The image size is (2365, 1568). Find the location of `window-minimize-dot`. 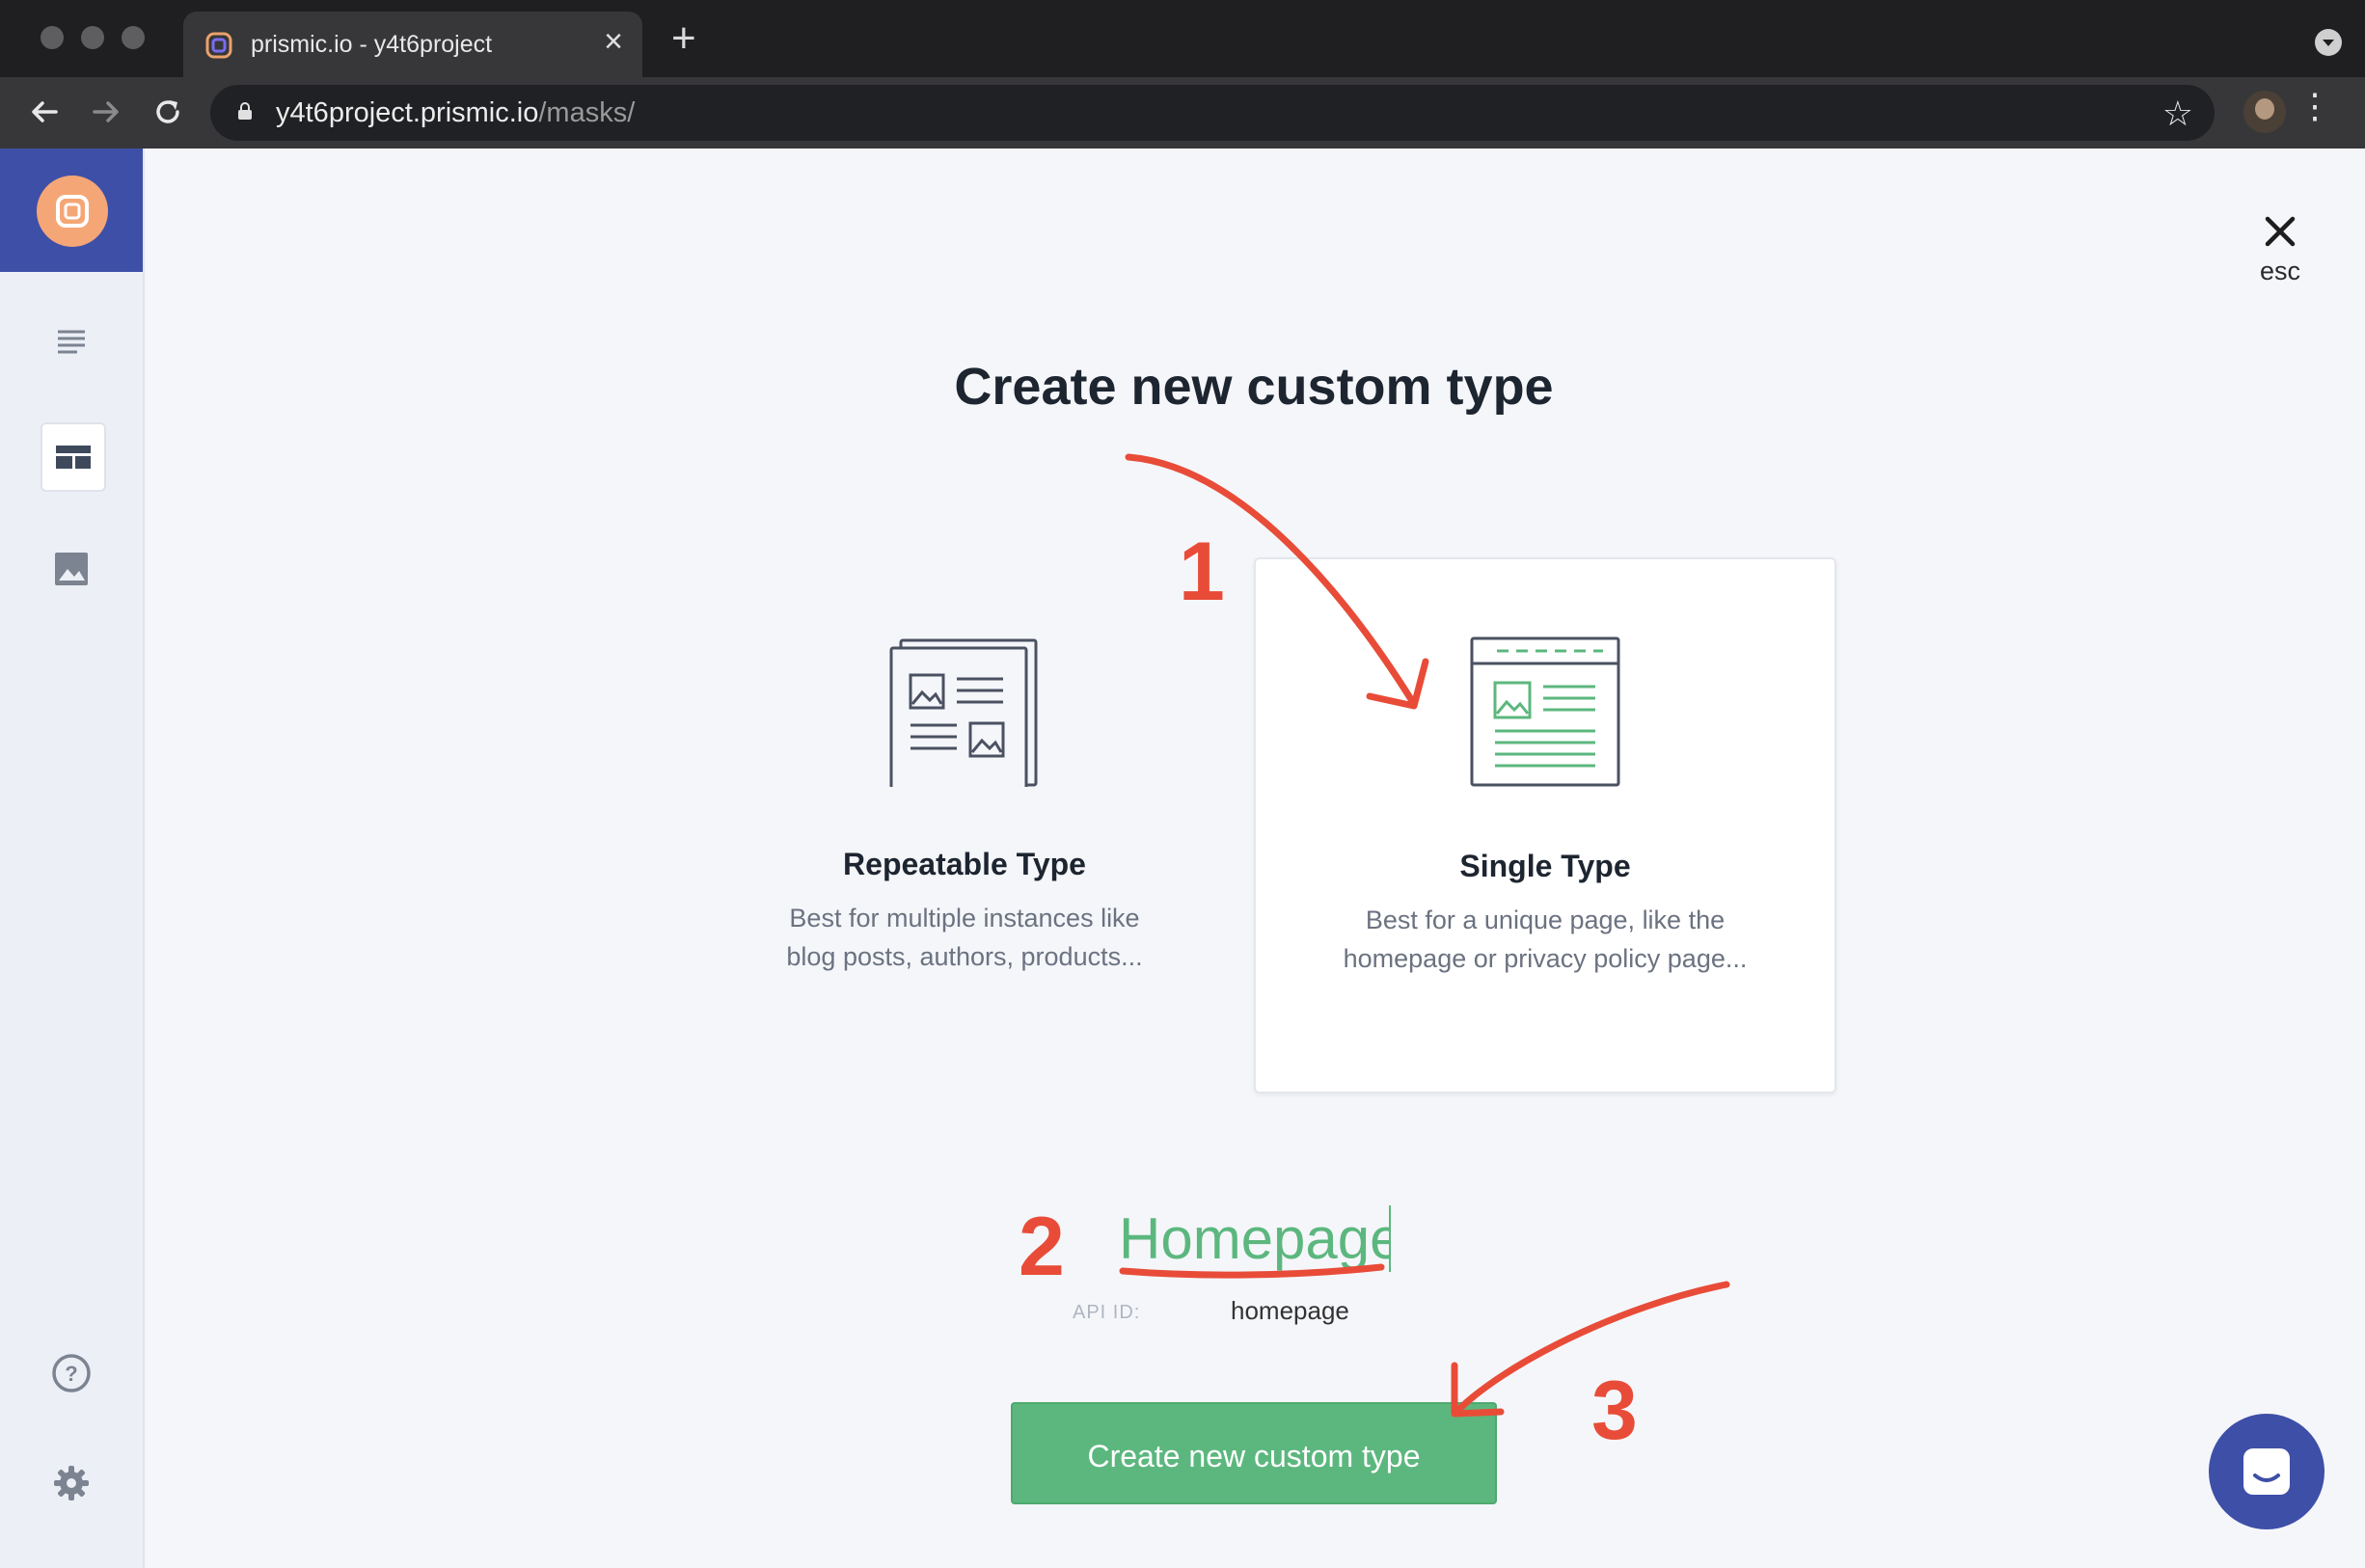

window-minimize-dot is located at coordinates (93, 38).